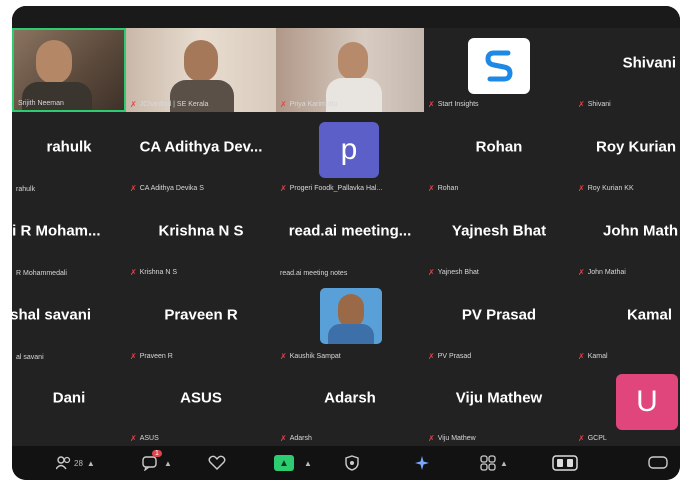 Image resolution: width=689 pixels, height=484 pixels. Describe the element at coordinates (627, 154) in the screenshot. I see `participant-tile: Roy Kurian ✗ Roy Kurian KK` at that location.